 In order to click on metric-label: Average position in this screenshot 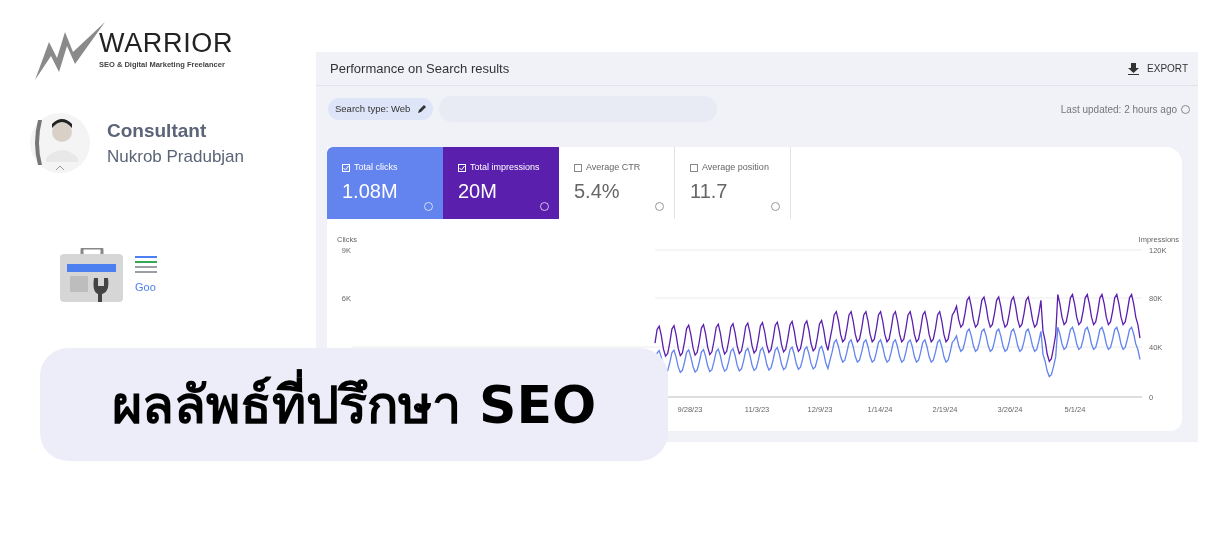, I will do `click(735, 167)`.